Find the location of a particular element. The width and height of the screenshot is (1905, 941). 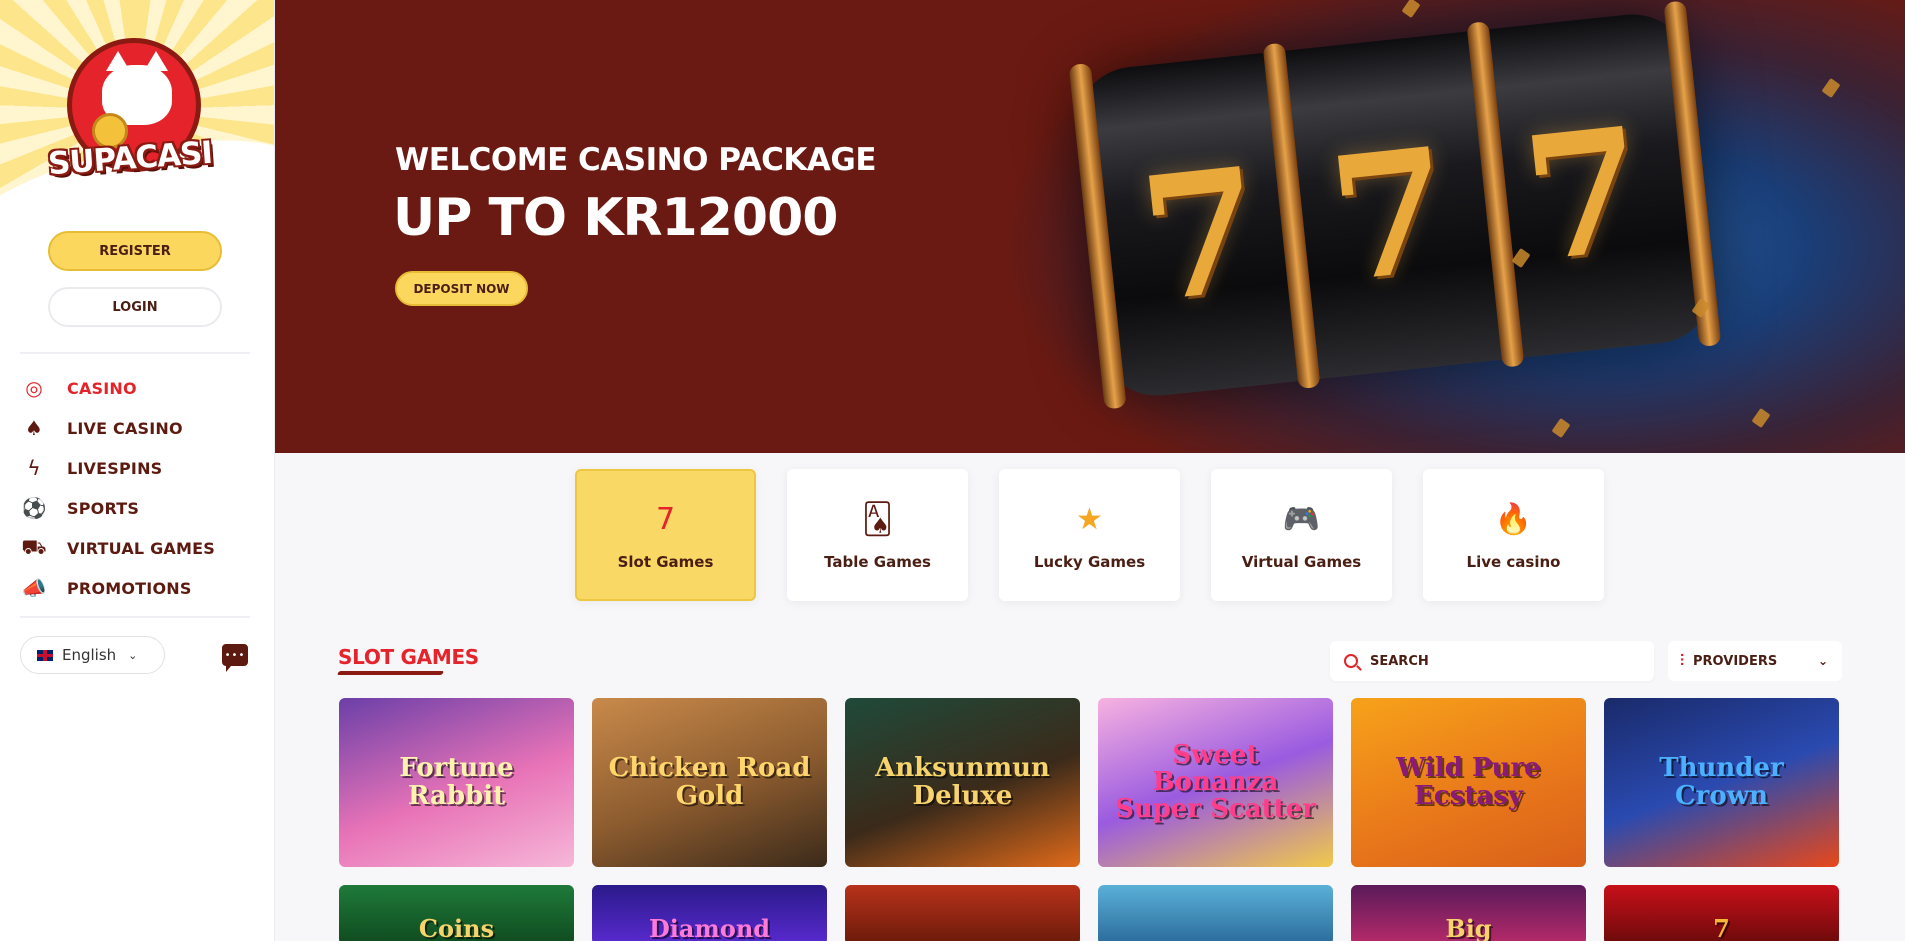

tab-live-casino: 🔥 Live casino is located at coordinates (1513, 535).